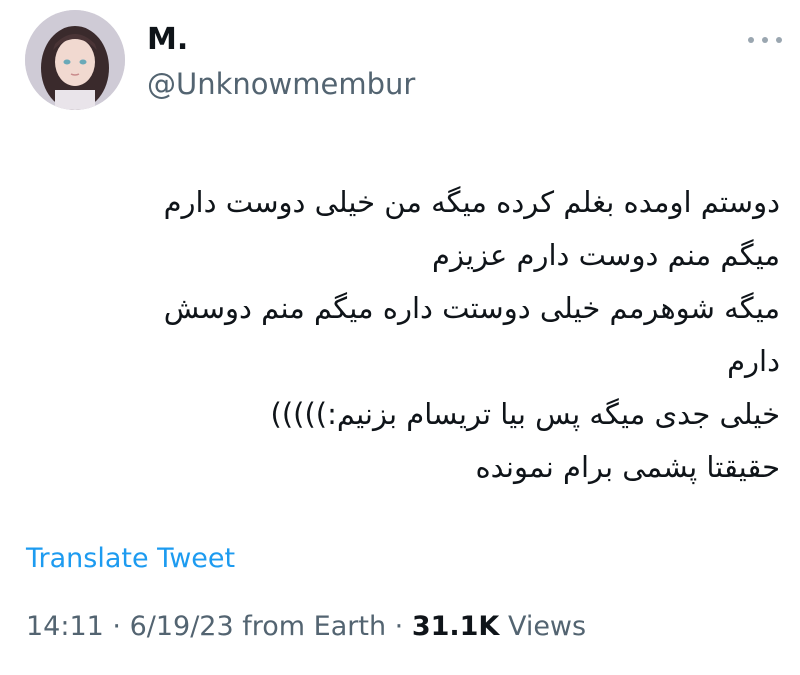 The height and width of the screenshot is (675, 800). Describe the element at coordinates (627, 467) in the screenshot. I see `tweet-line: حقیقتا پشمی برام نمونده` at that location.